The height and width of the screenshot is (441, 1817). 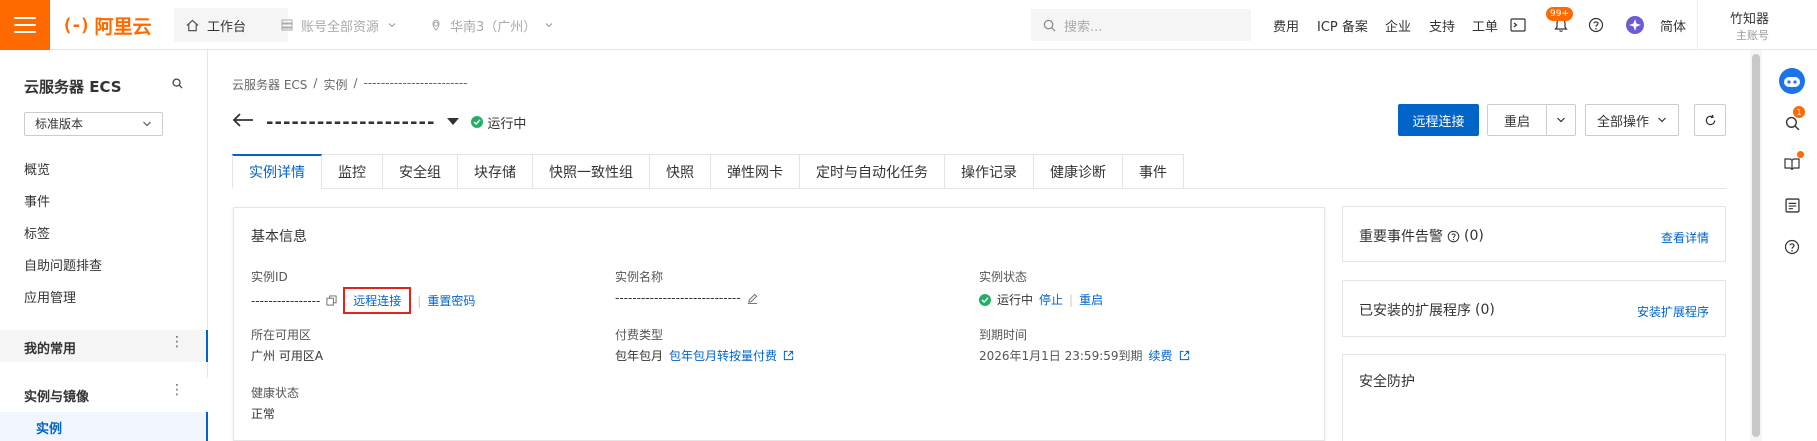 I want to click on billing-type-label: 付费类型, so click(x=639, y=335).